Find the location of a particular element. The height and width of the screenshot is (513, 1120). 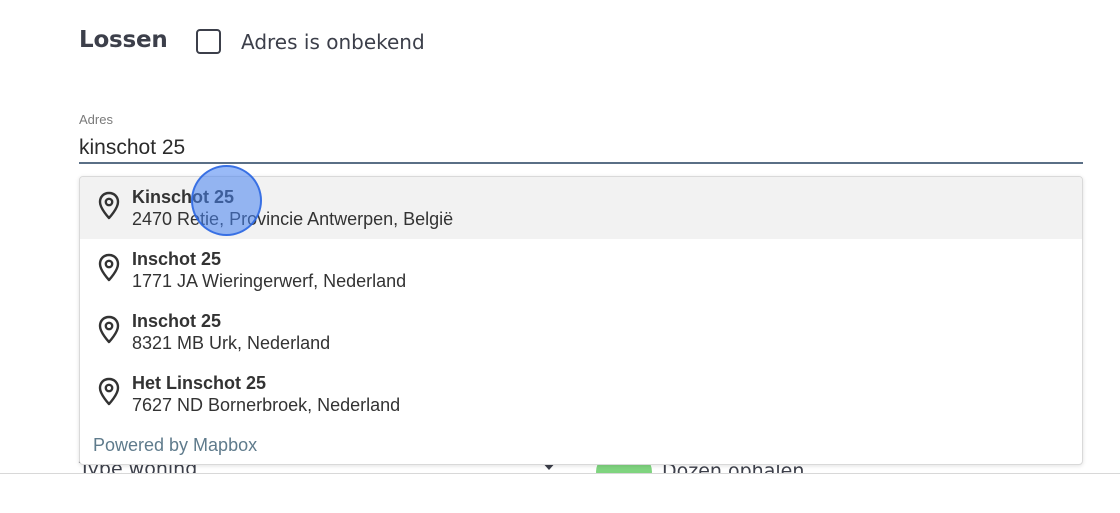

suggestion-subtitle: 1771 JA Wieringerwerf, Nederland is located at coordinates (269, 281).